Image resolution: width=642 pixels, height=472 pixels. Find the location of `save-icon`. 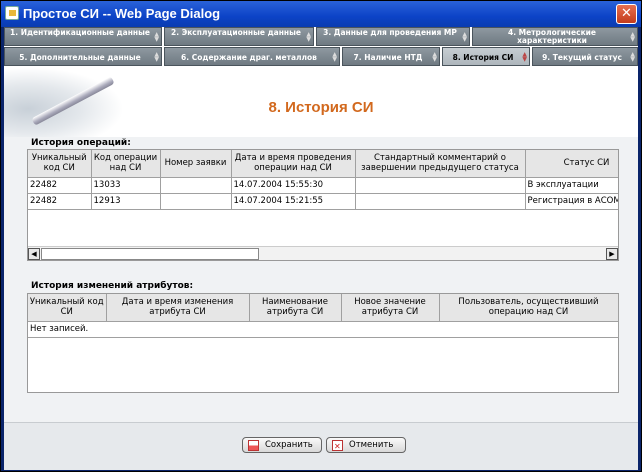

save-icon is located at coordinates (253, 445).